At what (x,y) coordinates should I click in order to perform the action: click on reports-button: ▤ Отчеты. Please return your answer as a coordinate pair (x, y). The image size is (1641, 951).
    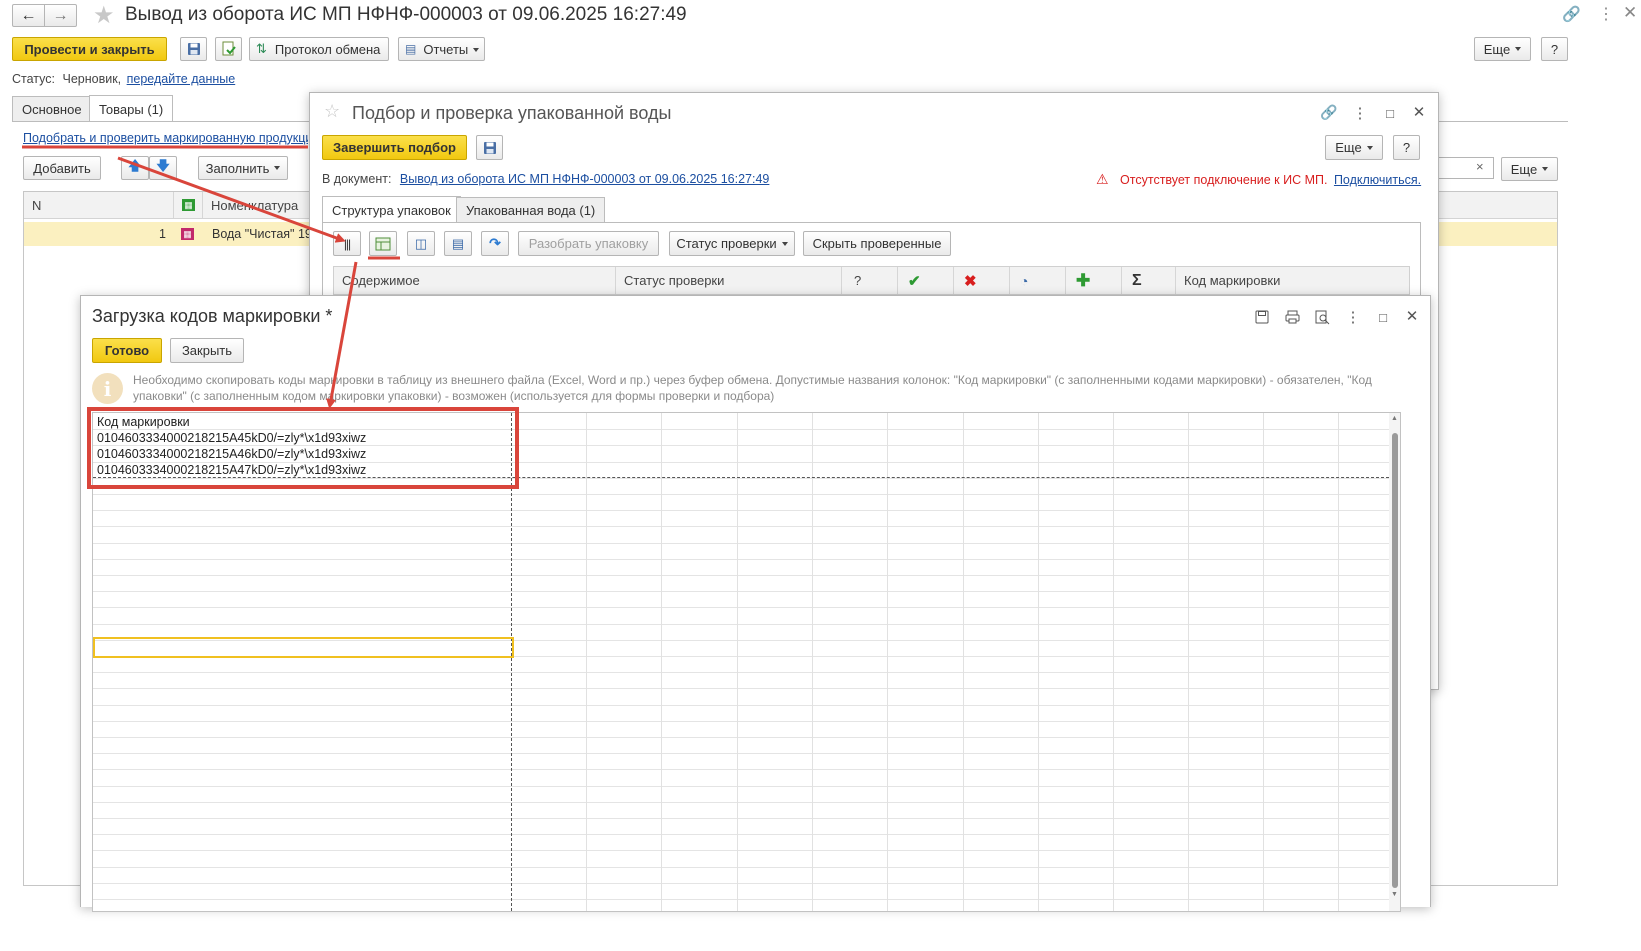
    Looking at the image, I should click on (441, 49).